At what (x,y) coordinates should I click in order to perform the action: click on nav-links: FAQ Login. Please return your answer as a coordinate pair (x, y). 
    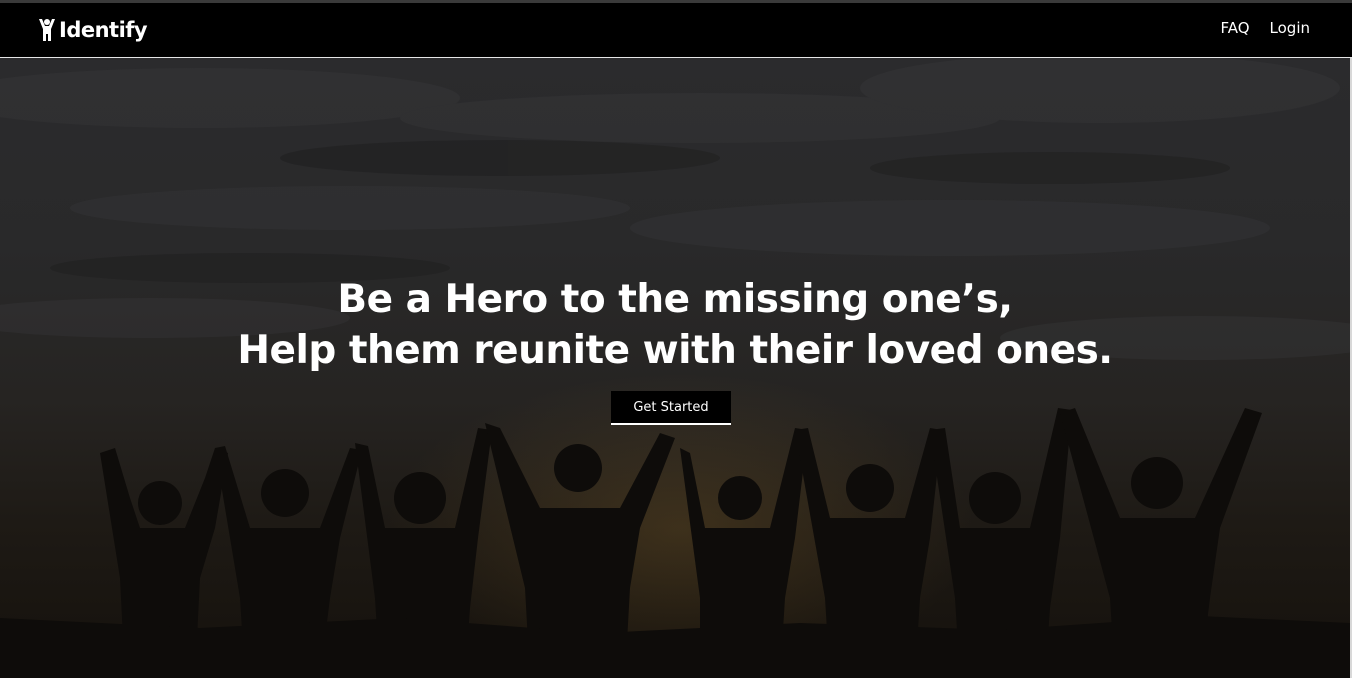
    Looking at the image, I should click on (1265, 28).